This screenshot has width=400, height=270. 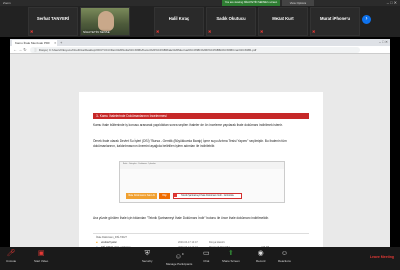 I want to click on security-button: ⛨ Security, so click(x=147, y=256).